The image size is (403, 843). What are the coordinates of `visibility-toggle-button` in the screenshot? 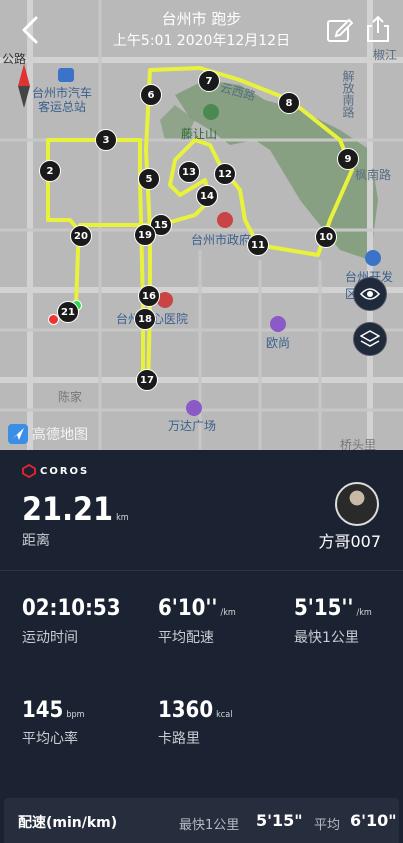 It's located at (370, 294).